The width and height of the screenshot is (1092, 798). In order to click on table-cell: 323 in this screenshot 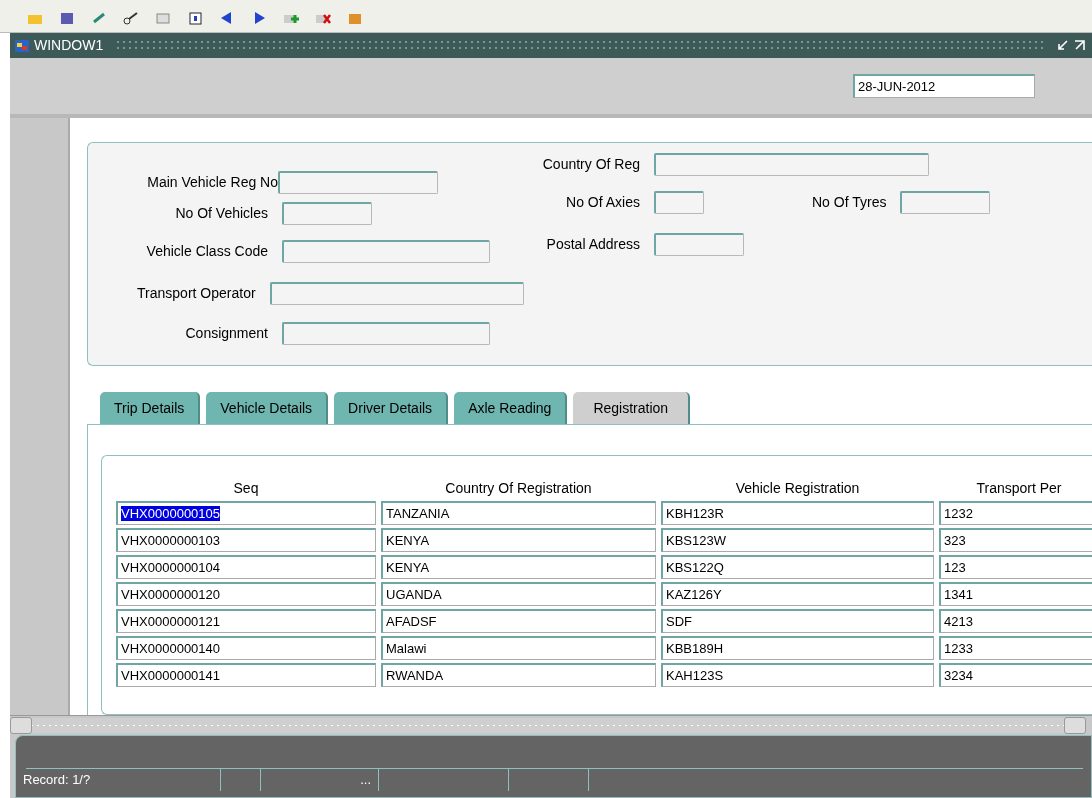, I will do `click(1015, 540)`.